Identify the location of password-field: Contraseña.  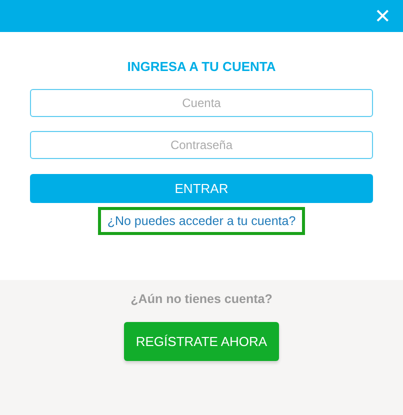
(201, 145).